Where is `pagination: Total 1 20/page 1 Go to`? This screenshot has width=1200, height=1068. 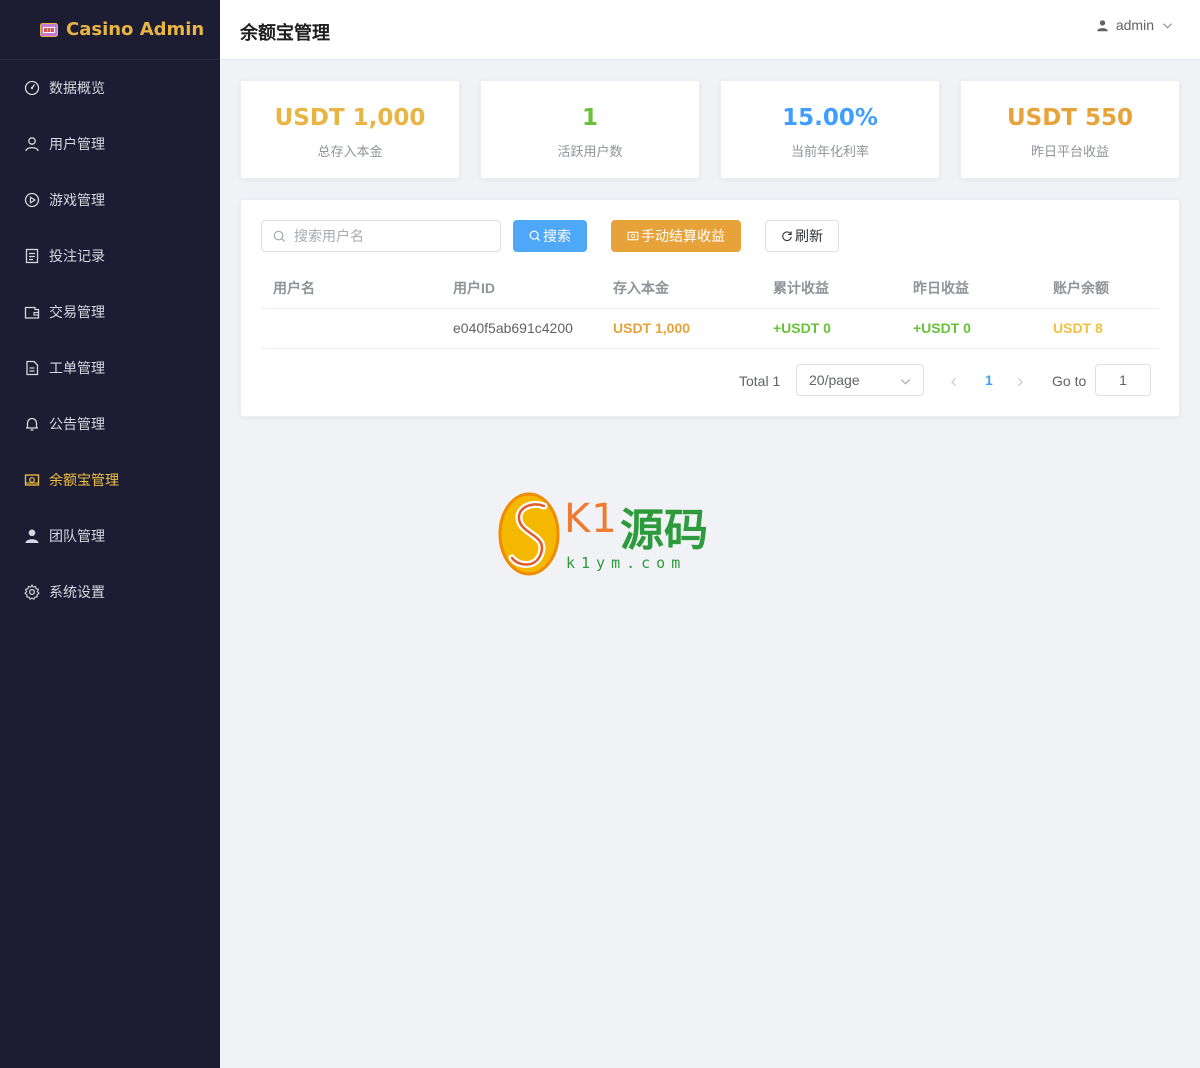
pagination: Total 1 20/page 1 Go to is located at coordinates (710, 380).